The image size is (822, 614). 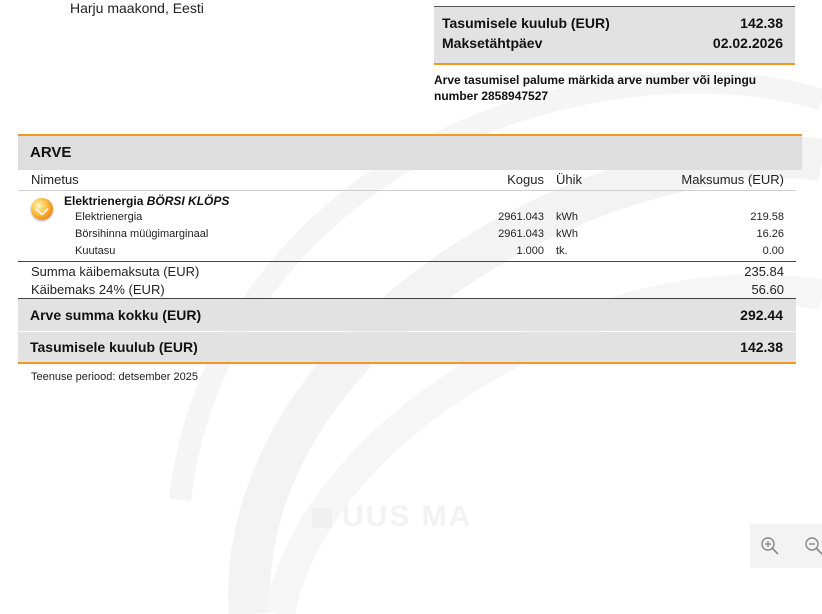 What do you see at coordinates (55, 179) in the screenshot?
I see `column-header-name: Nimetus` at bounding box center [55, 179].